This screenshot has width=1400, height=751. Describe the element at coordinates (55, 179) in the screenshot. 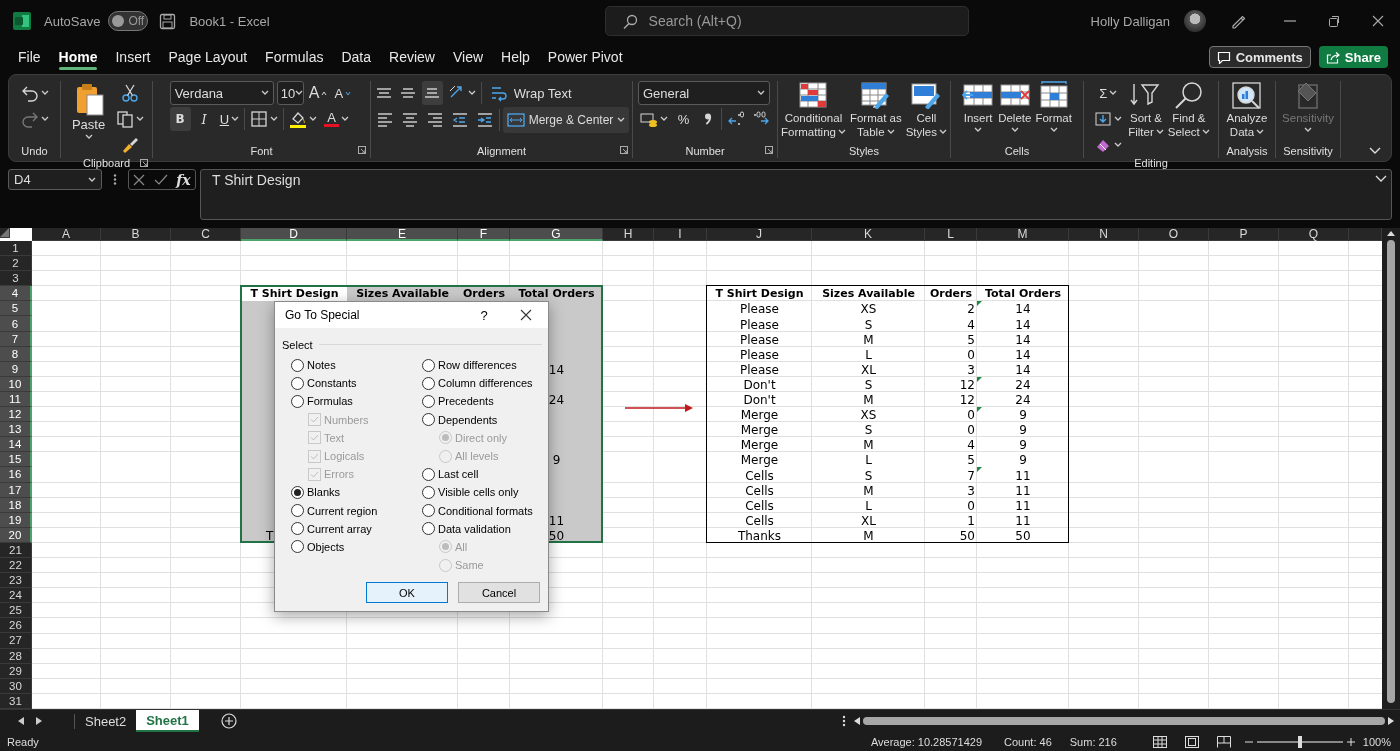

I see `name-box: D4` at that location.